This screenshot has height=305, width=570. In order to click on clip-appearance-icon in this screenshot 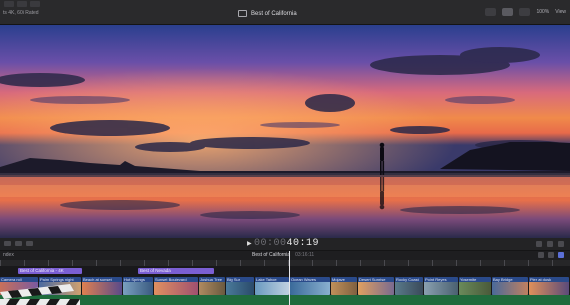, I will do `click(541, 255)`.